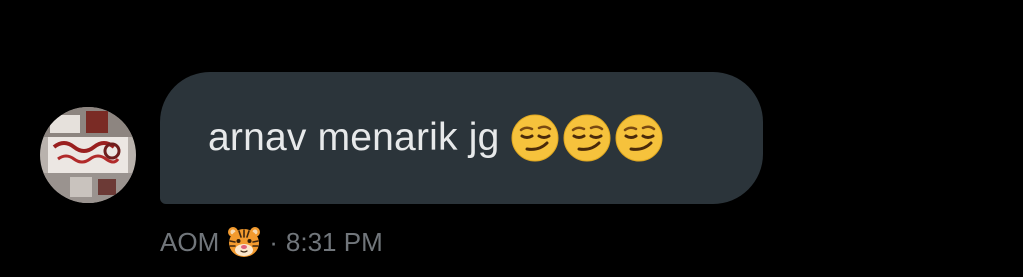  I want to click on message-meta: AOM · 8:31 PM, so click(271, 242).